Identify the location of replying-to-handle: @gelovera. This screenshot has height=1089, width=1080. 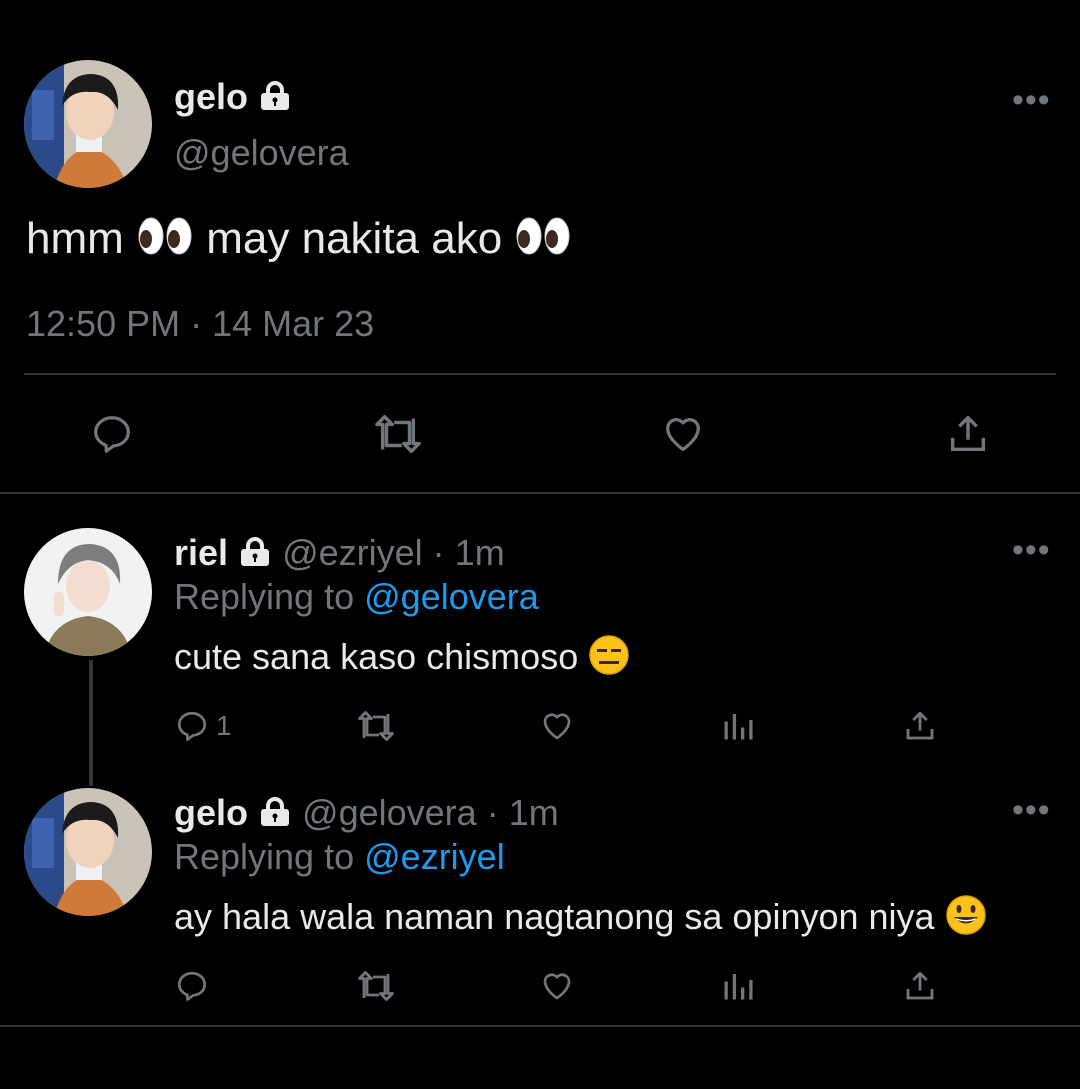
(451, 596).